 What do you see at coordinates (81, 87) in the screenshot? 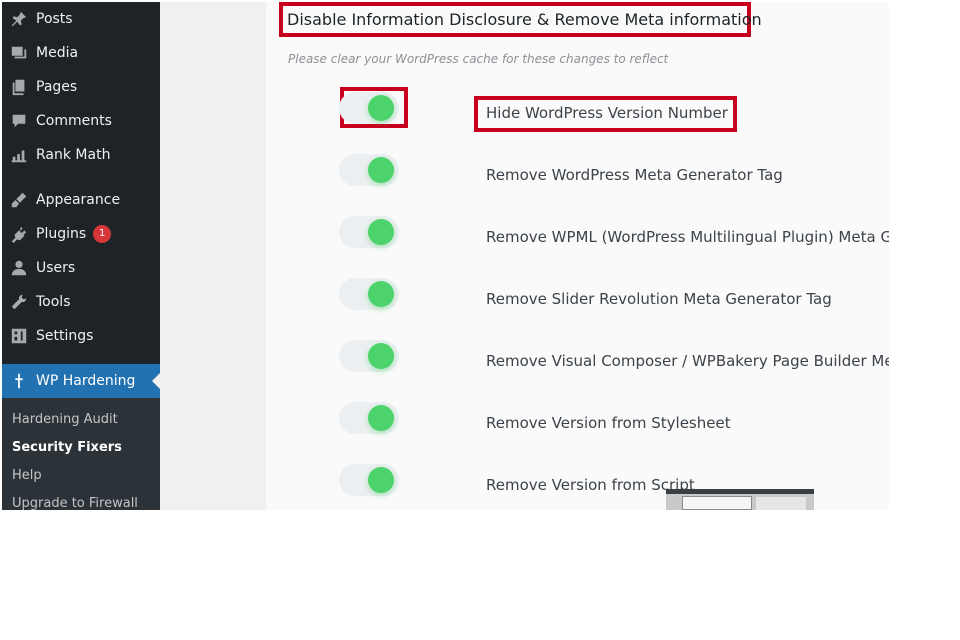
I see `sidebar-item-pages: Pages` at bounding box center [81, 87].